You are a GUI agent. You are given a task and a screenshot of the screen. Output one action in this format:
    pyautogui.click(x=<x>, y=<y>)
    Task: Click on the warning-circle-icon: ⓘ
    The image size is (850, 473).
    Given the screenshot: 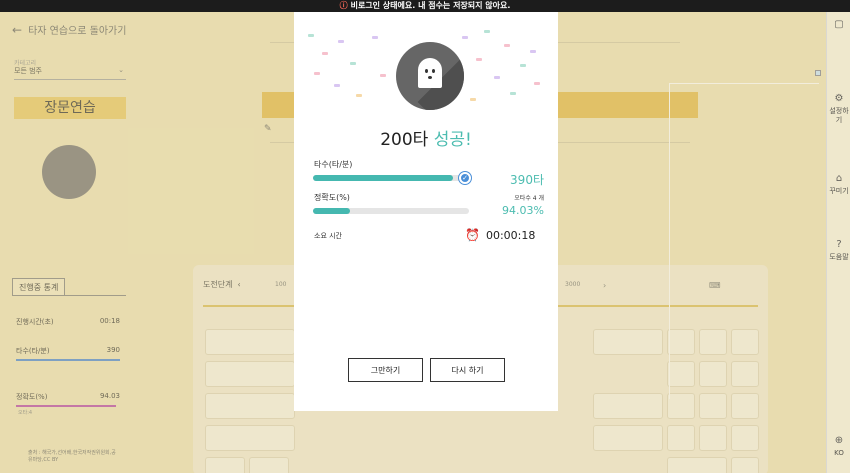 What is the action you would take?
    pyautogui.click(x=343, y=5)
    